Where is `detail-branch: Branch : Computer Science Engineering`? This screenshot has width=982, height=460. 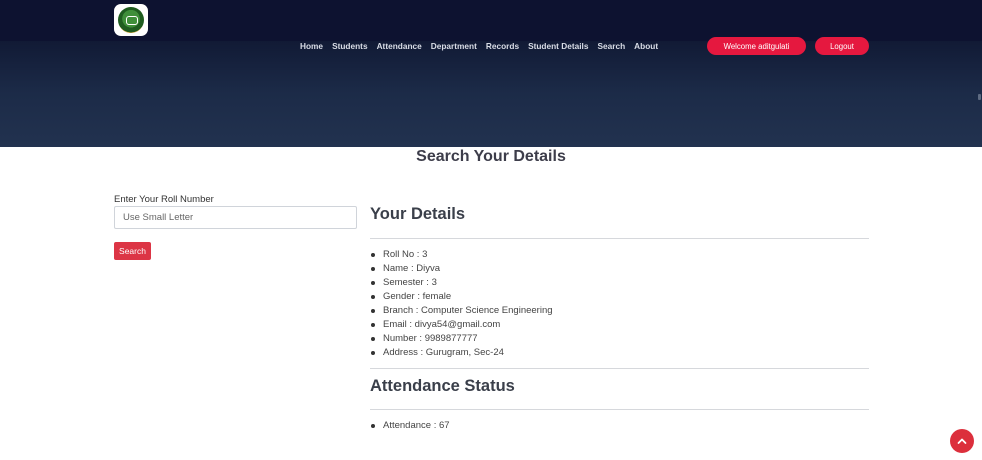 detail-branch: Branch : Computer Science Engineering is located at coordinates (461, 311).